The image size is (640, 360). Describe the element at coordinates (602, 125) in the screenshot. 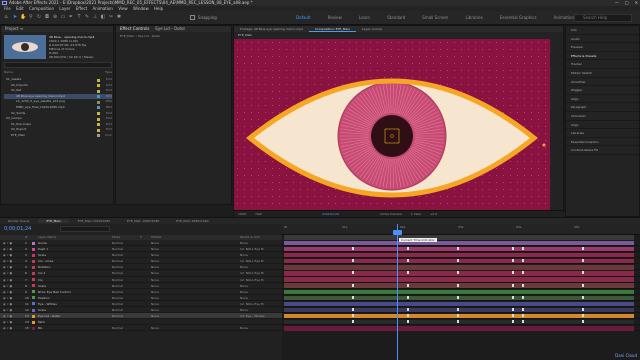

I see `panel-align: Align` at that location.